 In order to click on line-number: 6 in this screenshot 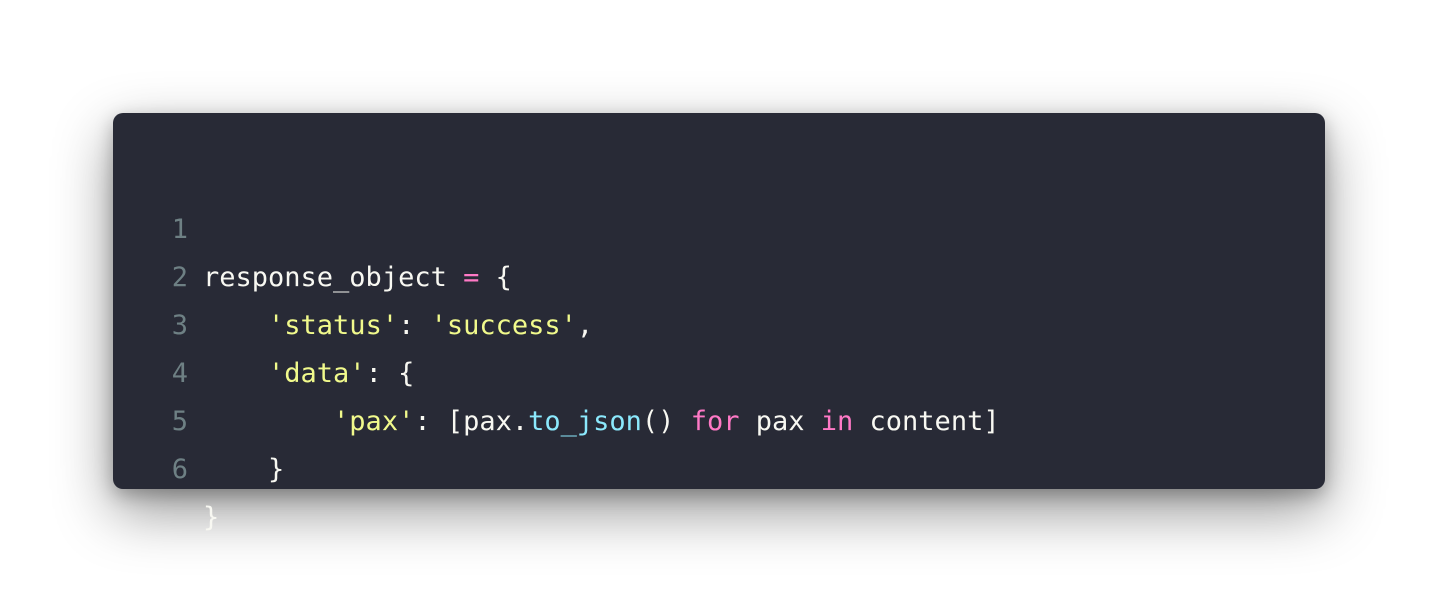, I will do `click(179, 469)`.